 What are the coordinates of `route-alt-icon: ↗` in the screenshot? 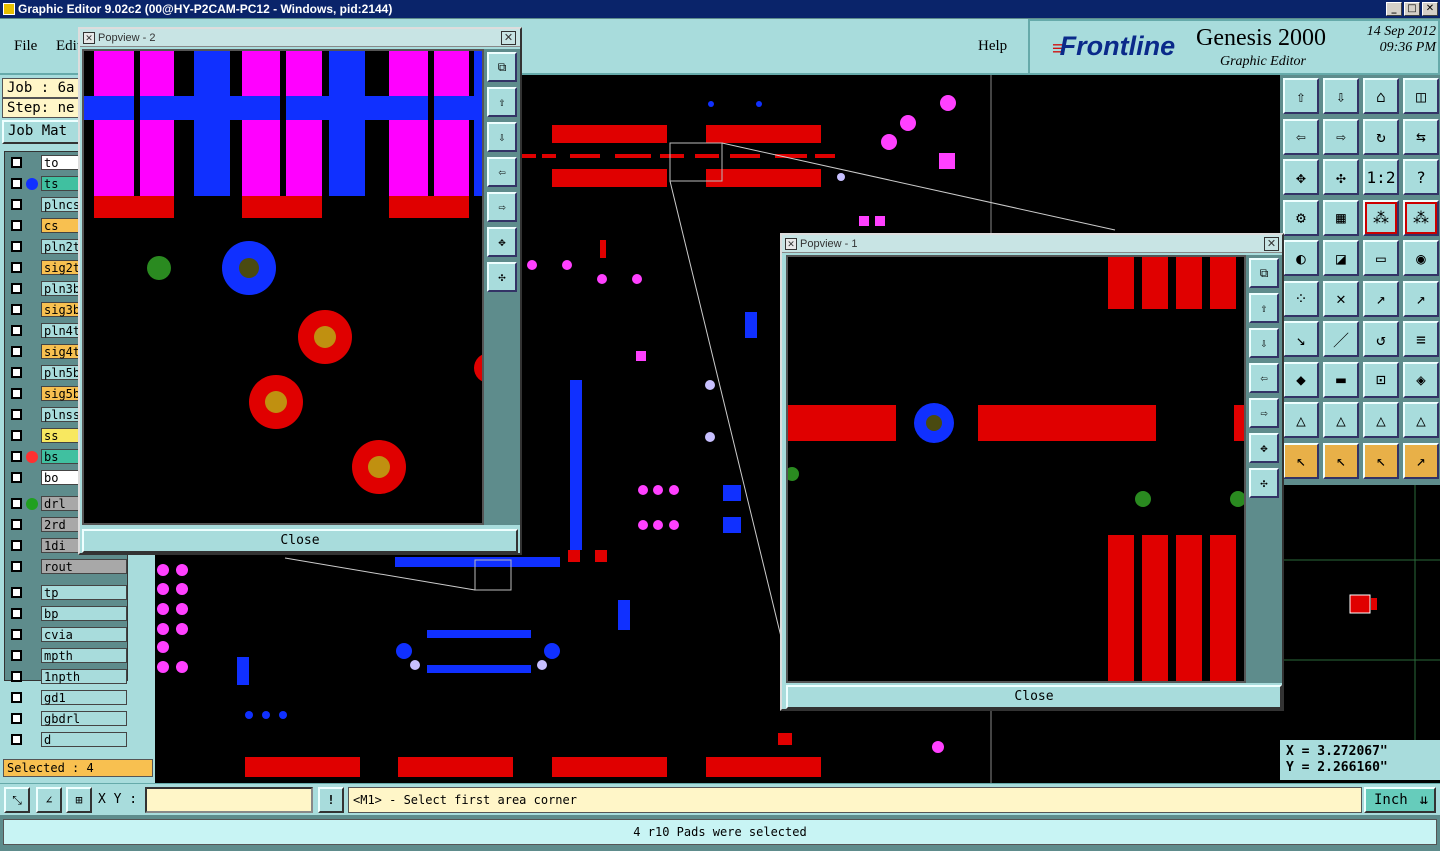 It's located at (1421, 298).